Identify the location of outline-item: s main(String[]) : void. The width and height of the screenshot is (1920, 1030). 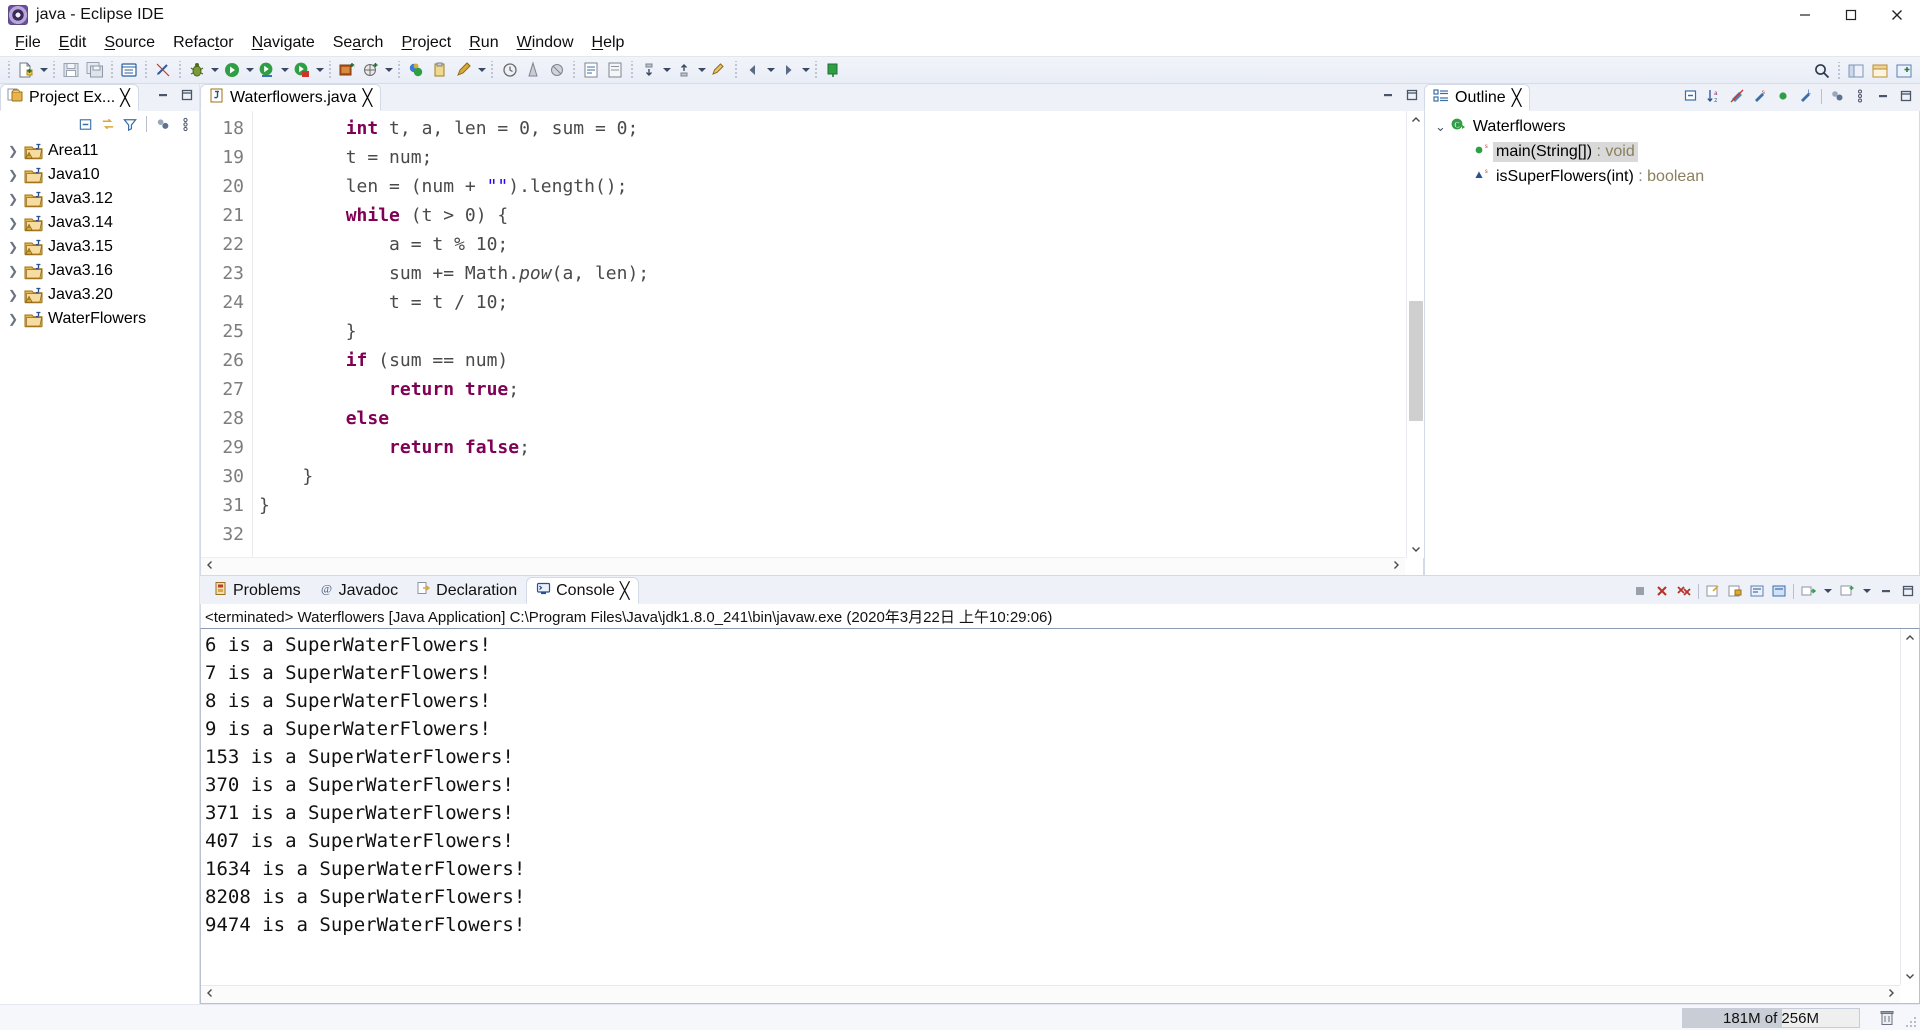
(1672, 151).